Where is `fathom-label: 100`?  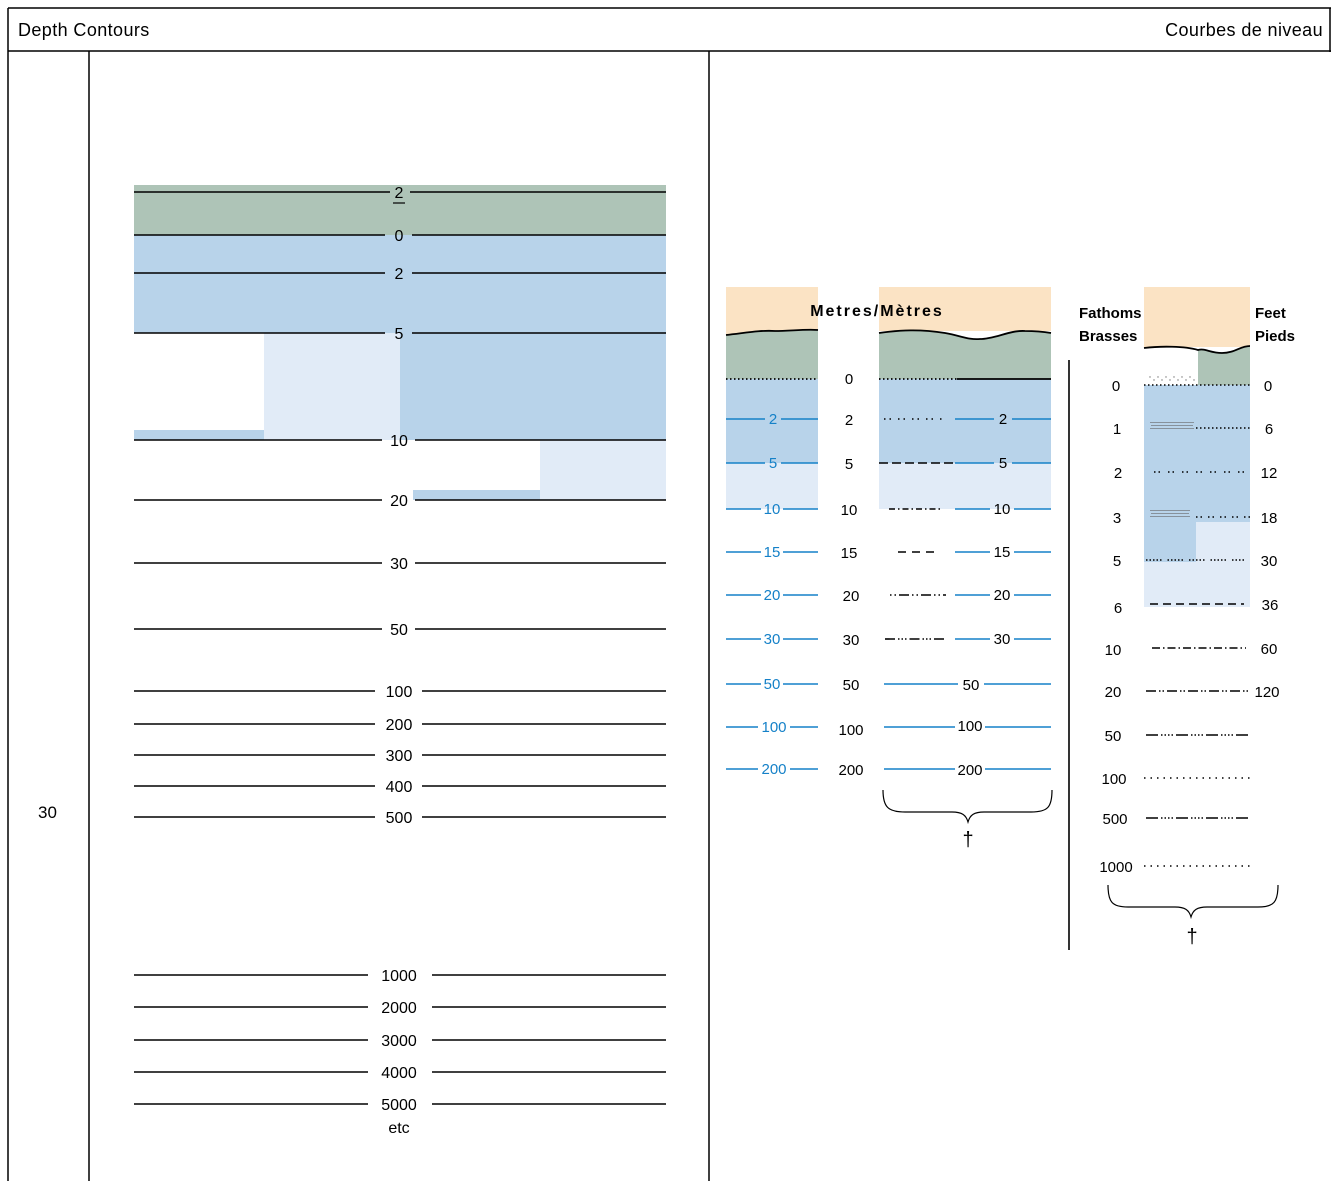
fathom-label: 100 is located at coordinates (1113, 779).